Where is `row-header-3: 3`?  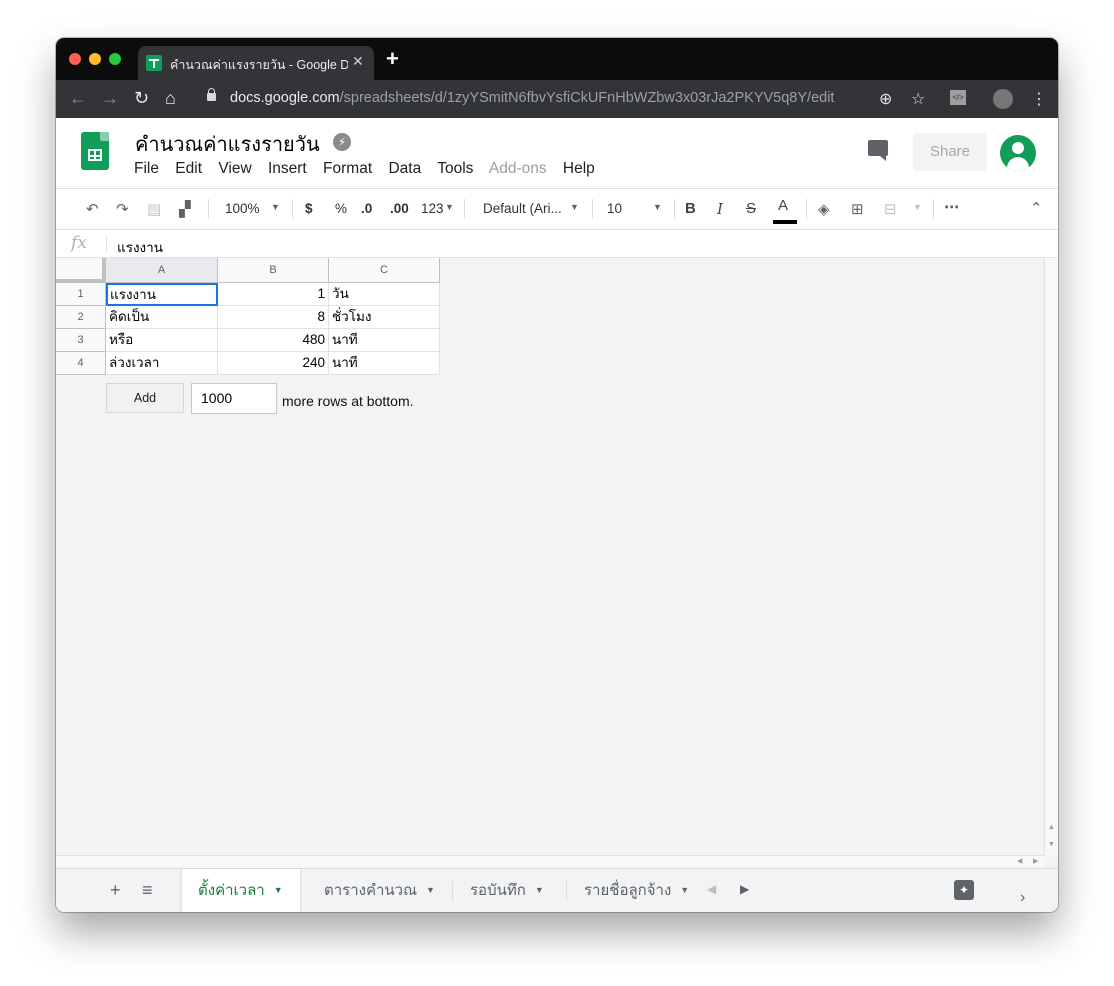
row-header-3: 3 is located at coordinates (81, 340).